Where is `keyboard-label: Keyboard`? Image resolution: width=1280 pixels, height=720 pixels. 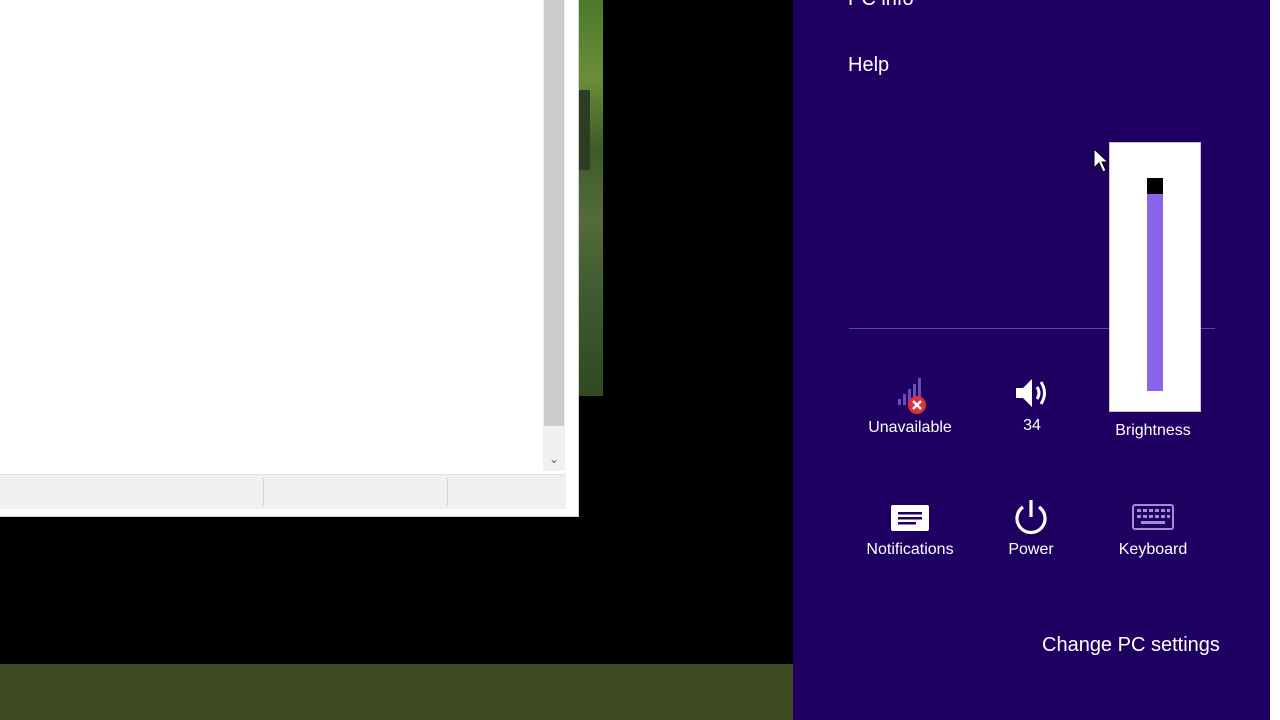
keyboard-label: Keyboard is located at coordinates (1153, 549).